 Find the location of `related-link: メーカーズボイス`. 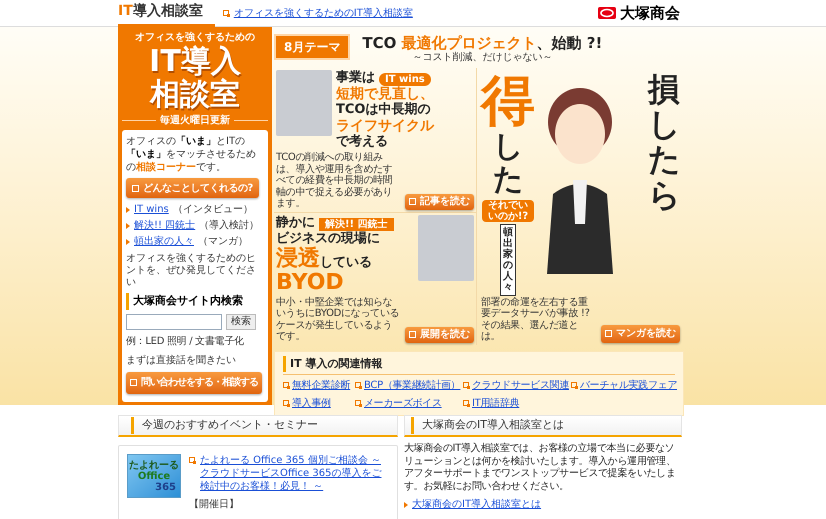

related-link: メーカーズボイス is located at coordinates (403, 403).